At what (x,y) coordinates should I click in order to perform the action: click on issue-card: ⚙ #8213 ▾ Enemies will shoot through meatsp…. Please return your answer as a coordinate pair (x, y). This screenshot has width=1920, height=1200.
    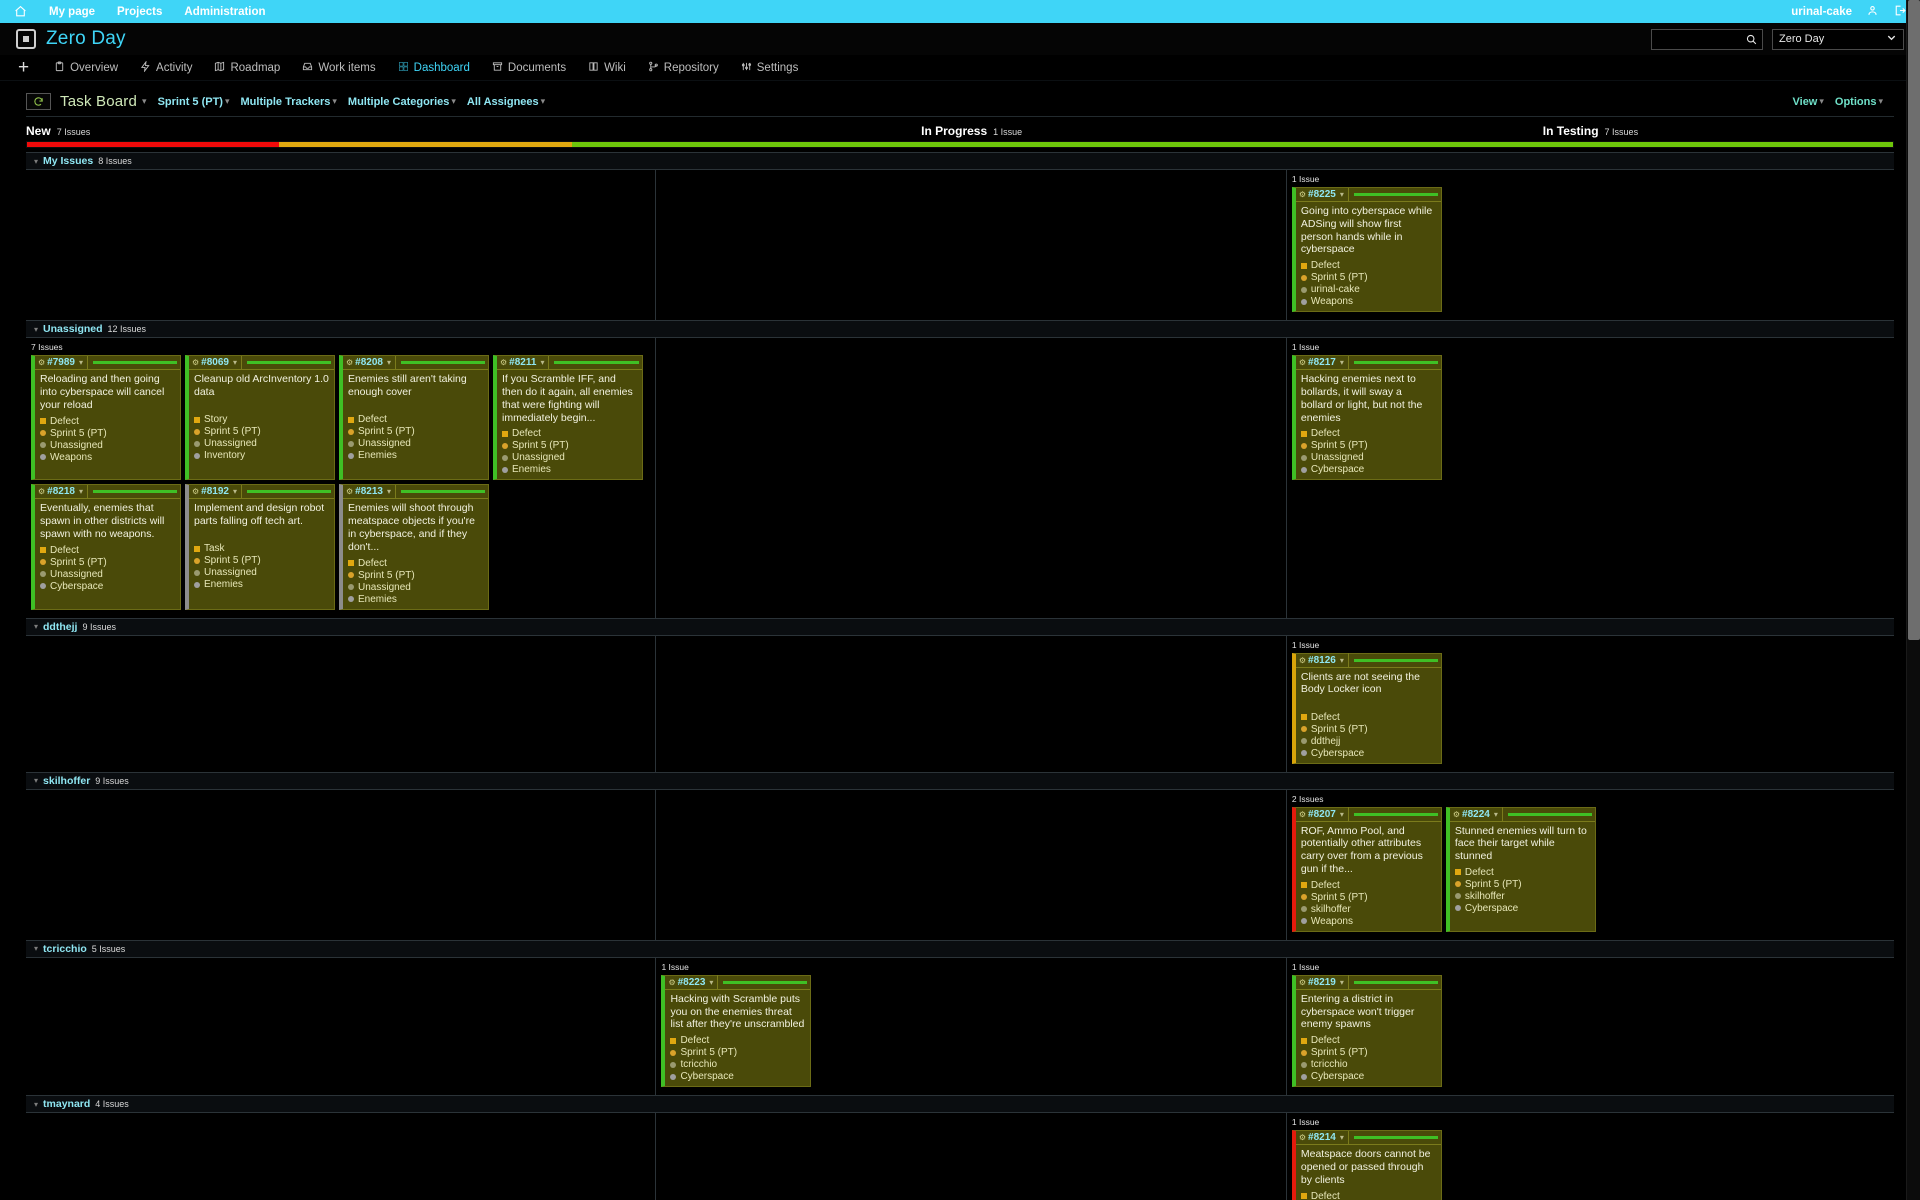
    Looking at the image, I should click on (414, 547).